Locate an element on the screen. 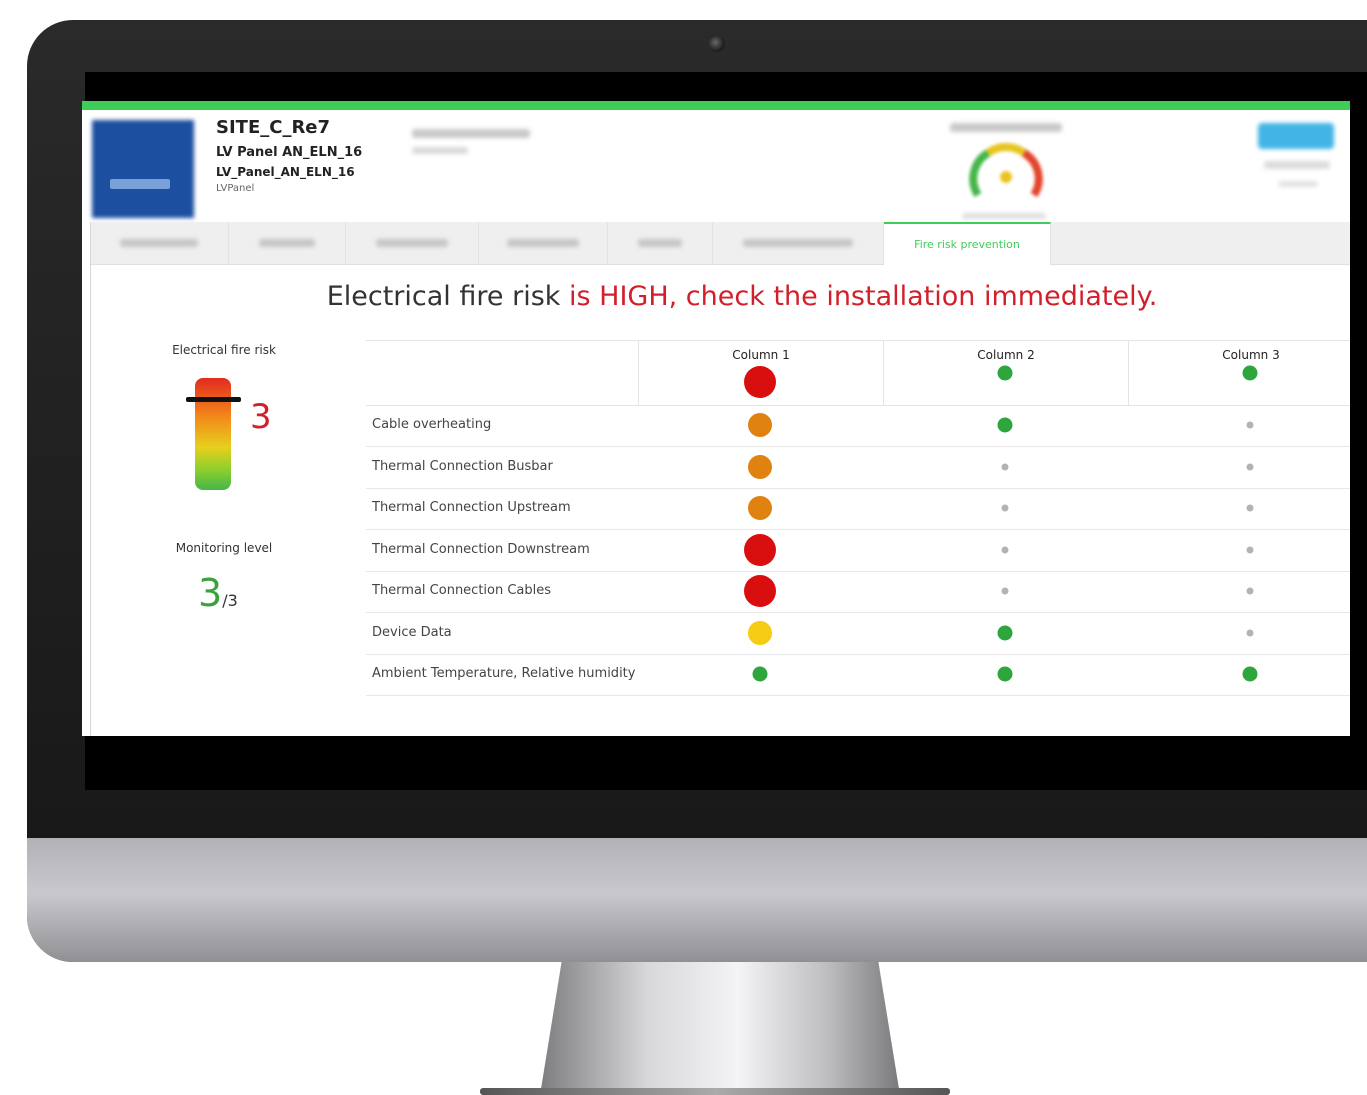 The width and height of the screenshot is (1367, 1095). table-row: Thermal Connection Cables is located at coordinates (858, 592).